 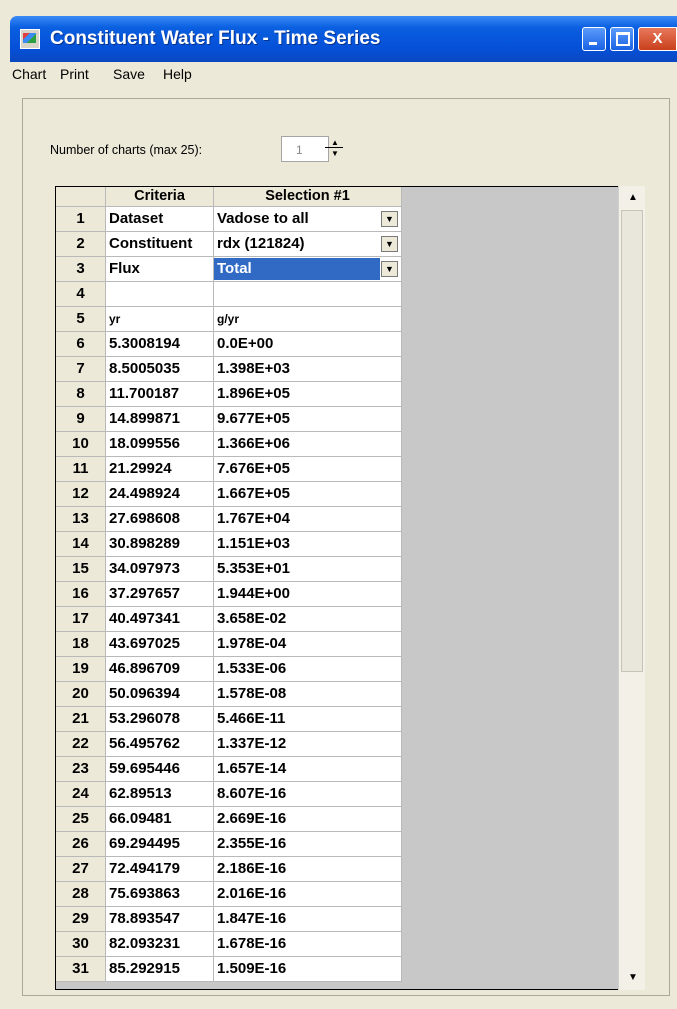 What do you see at coordinates (308, 294) in the screenshot?
I see `selection-cell` at bounding box center [308, 294].